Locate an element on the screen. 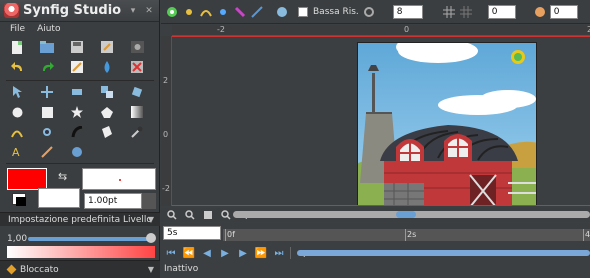 The image size is (590, 278). outline-color-swatch is located at coordinates (27, 179).